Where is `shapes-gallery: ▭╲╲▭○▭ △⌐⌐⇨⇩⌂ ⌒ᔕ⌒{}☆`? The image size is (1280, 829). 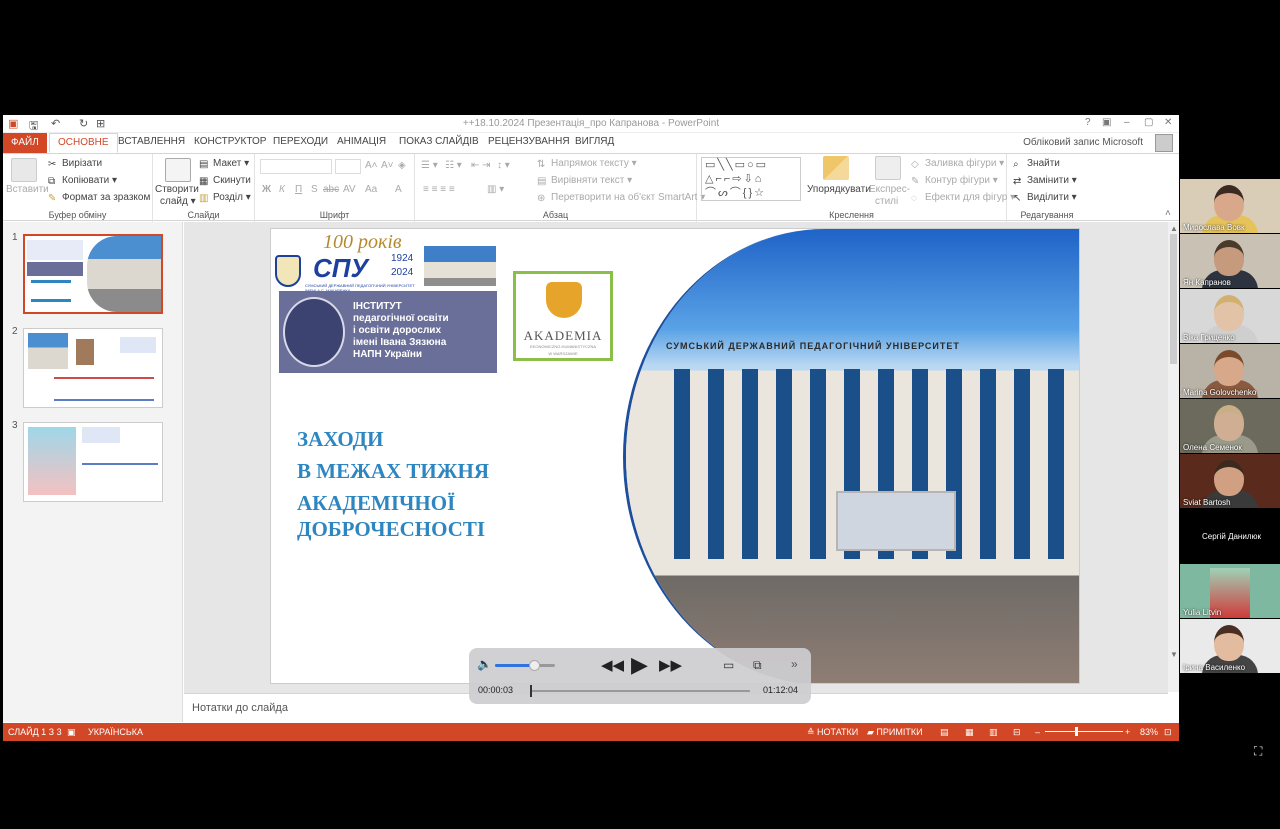
shapes-gallery: ▭╲╲▭○▭ △⌐⌐⇨⇩⌂ ⌒ᔕ⌒{}☆ is located at coordinates (751, 179).